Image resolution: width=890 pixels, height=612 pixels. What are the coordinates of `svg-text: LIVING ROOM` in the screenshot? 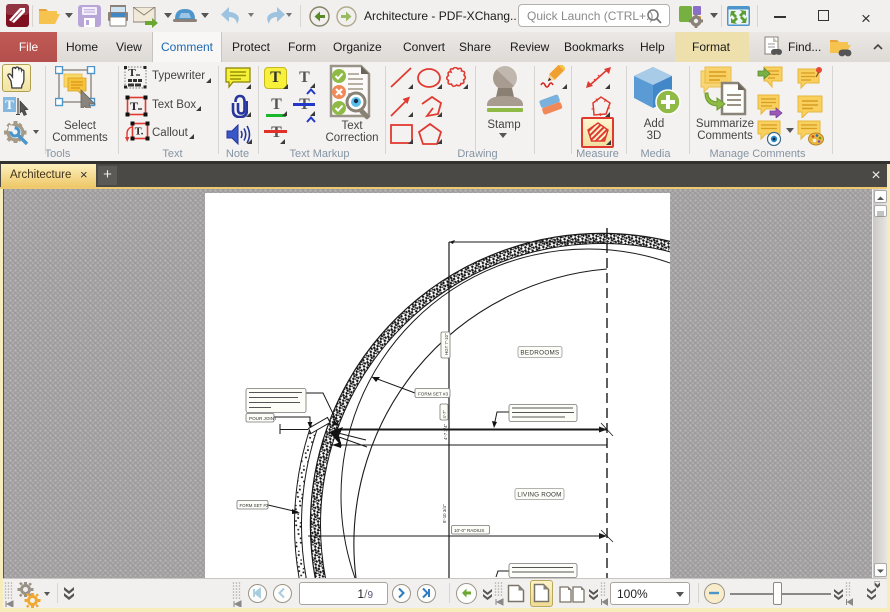 It's located at (539, 495).